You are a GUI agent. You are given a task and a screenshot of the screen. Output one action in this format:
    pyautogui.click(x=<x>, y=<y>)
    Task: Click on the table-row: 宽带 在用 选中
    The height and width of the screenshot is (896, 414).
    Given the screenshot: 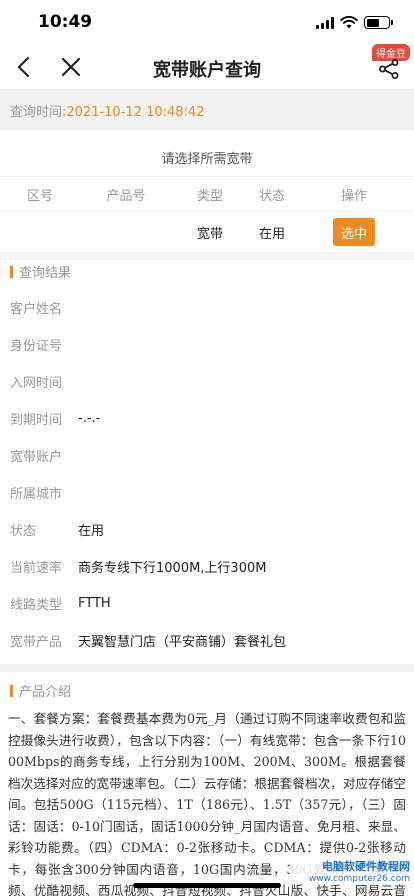 What is the action you would take?
    pyautogui.click(x=207, y=232)
    